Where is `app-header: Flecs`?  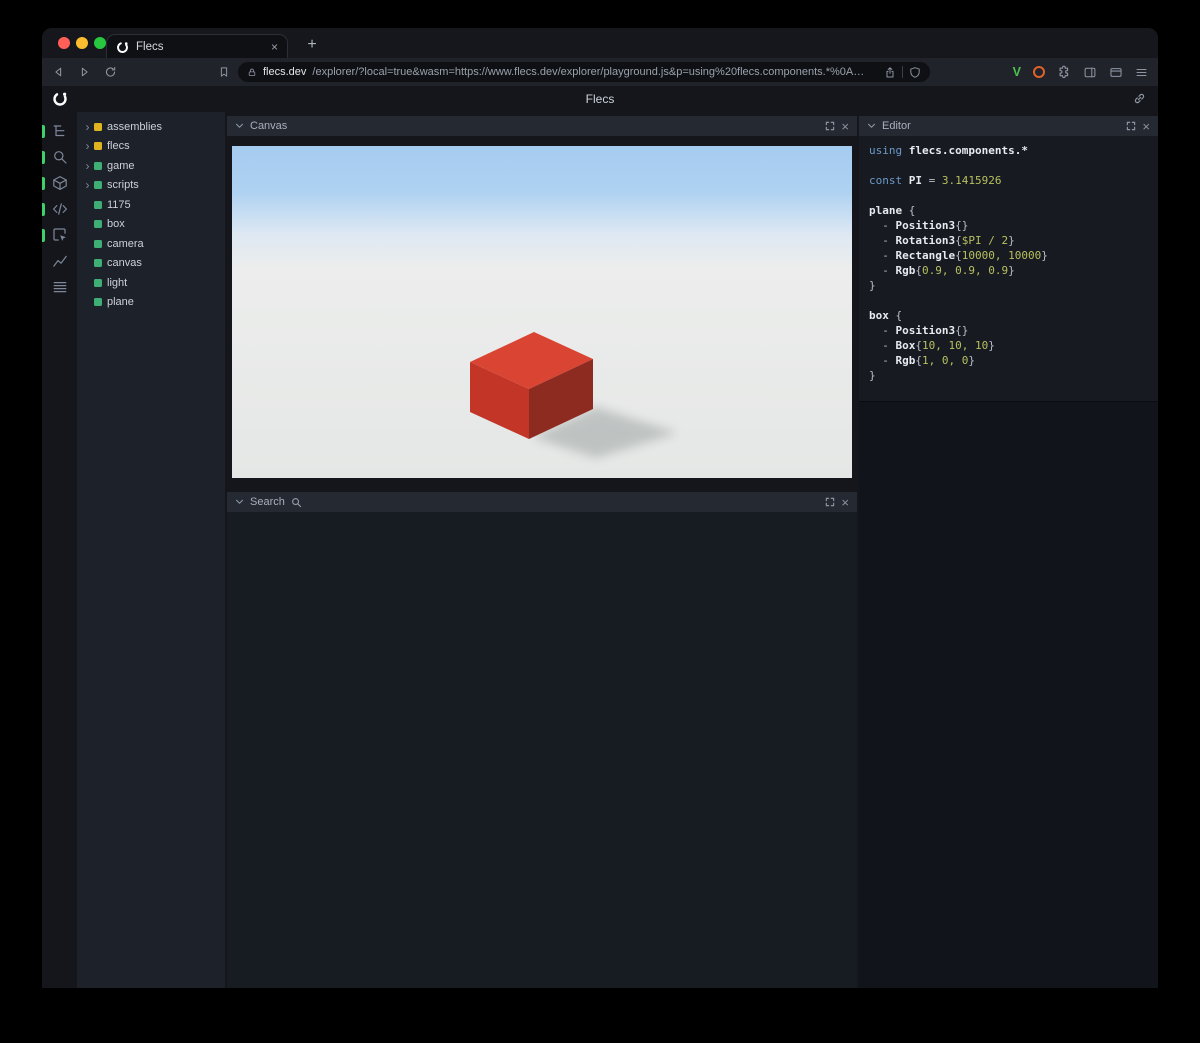 app-header: Flecs is located at coordinates (600, 99).